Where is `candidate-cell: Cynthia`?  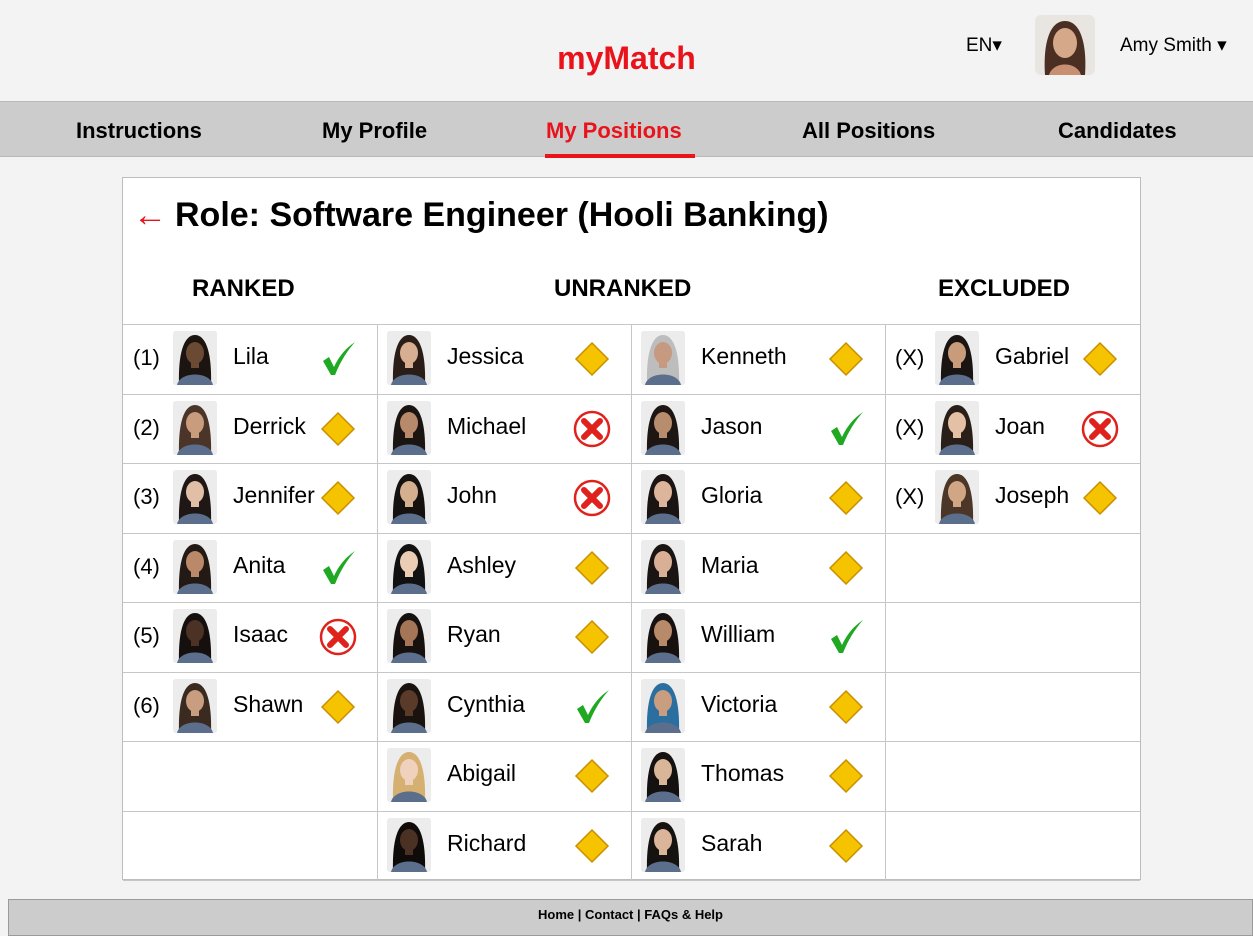
candidate-cell: Cynthia is located at coordinates (504, 706).